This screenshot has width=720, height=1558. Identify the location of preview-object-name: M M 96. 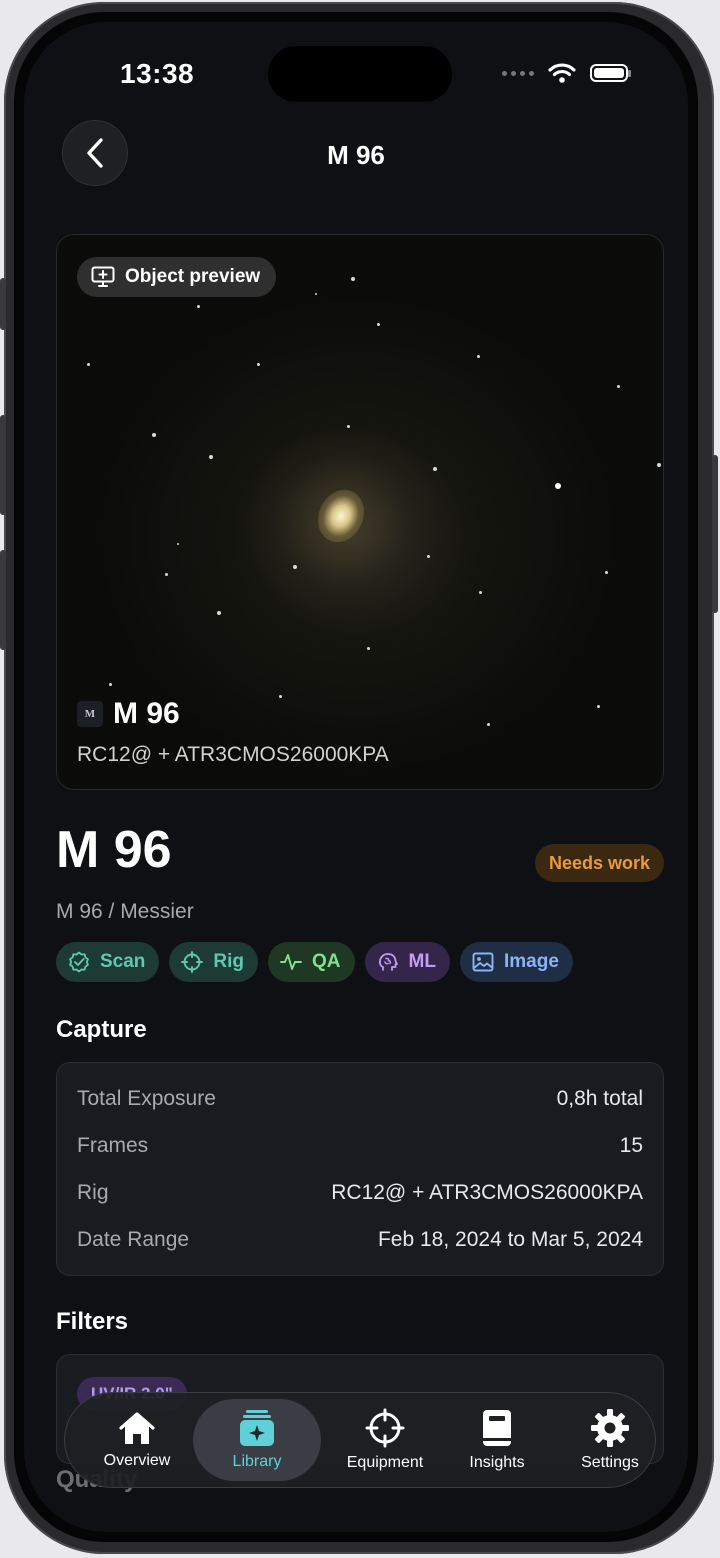
(128, 714).